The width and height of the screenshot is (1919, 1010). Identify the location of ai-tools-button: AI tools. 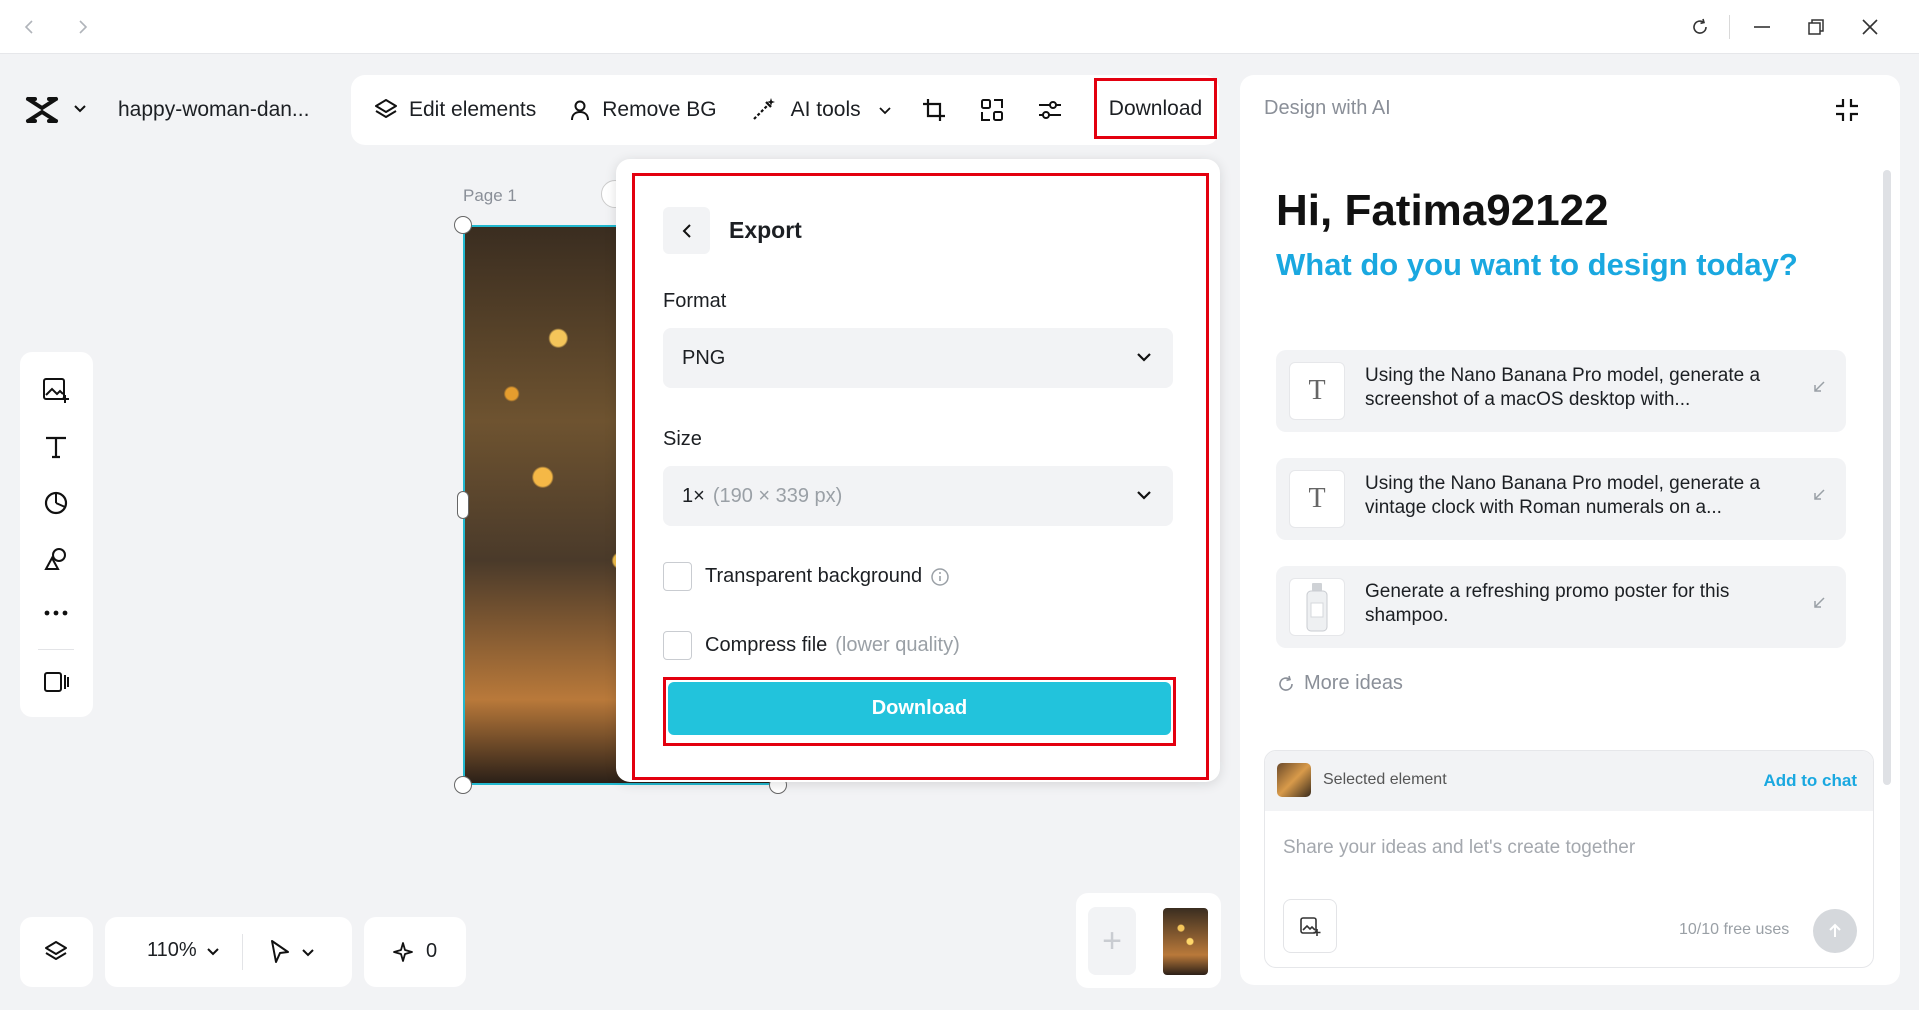
(821, 110).